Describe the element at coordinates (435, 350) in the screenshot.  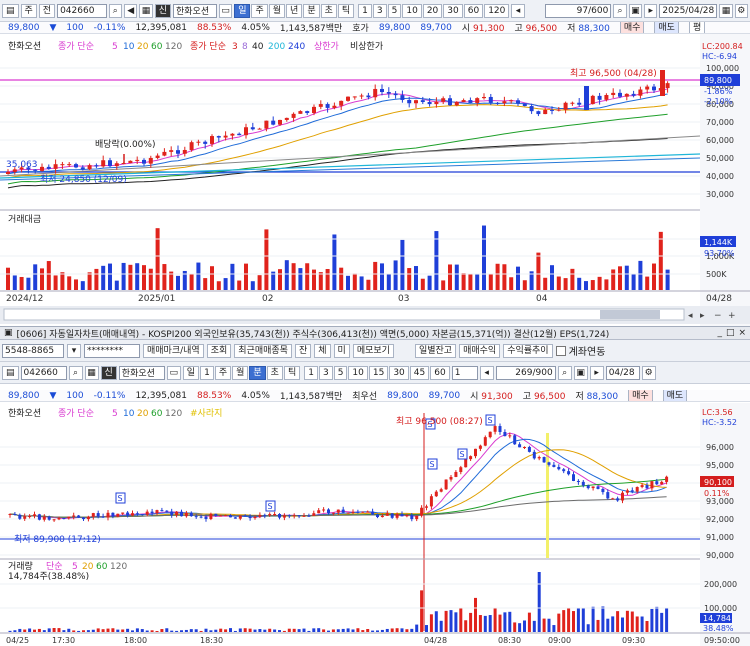
I see `daily-balance-button: 일별잔고` at that location.